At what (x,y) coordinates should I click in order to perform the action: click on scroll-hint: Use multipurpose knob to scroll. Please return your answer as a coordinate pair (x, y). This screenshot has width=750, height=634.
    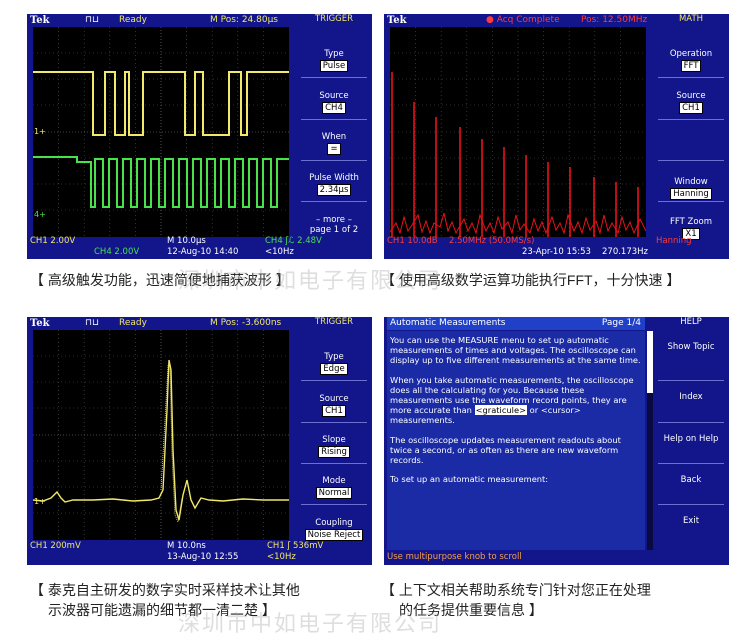
    Looking at the image, I should click on (454, 557).